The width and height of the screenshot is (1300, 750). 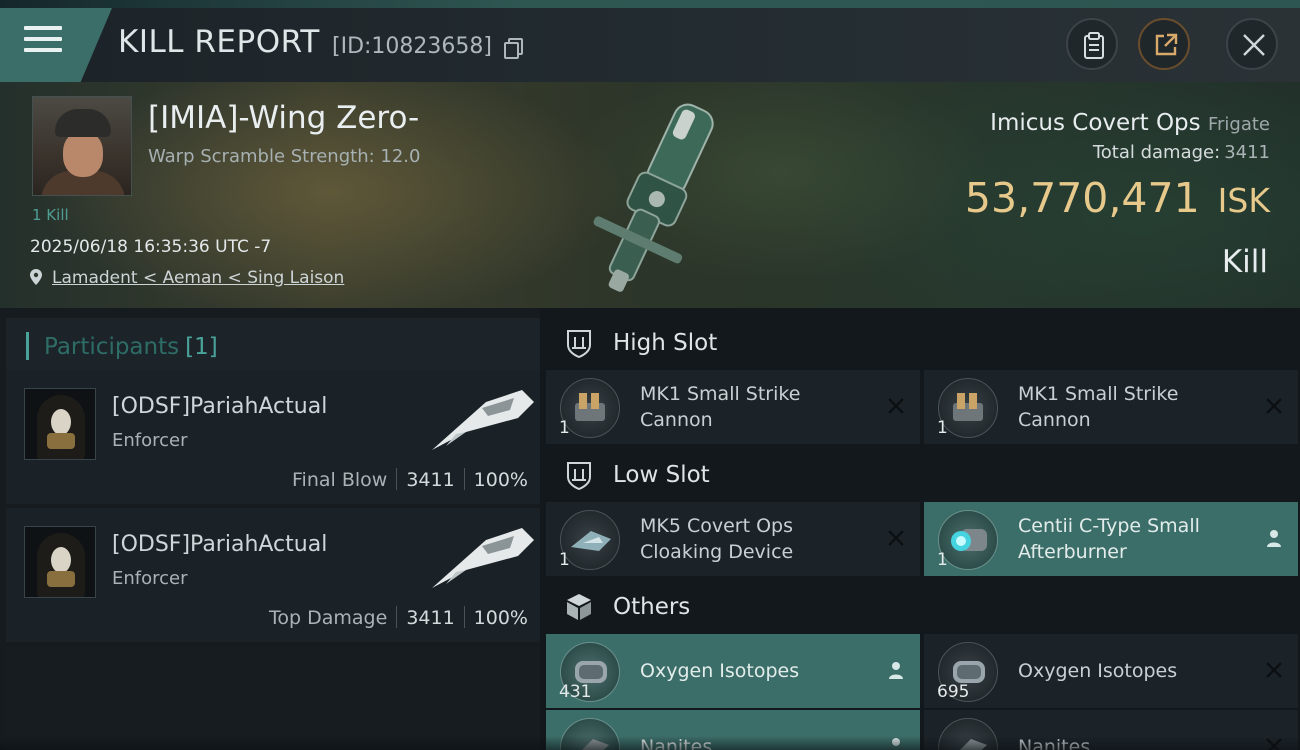 I want to click on participants-label: Participants, so click(x=112, y=347).